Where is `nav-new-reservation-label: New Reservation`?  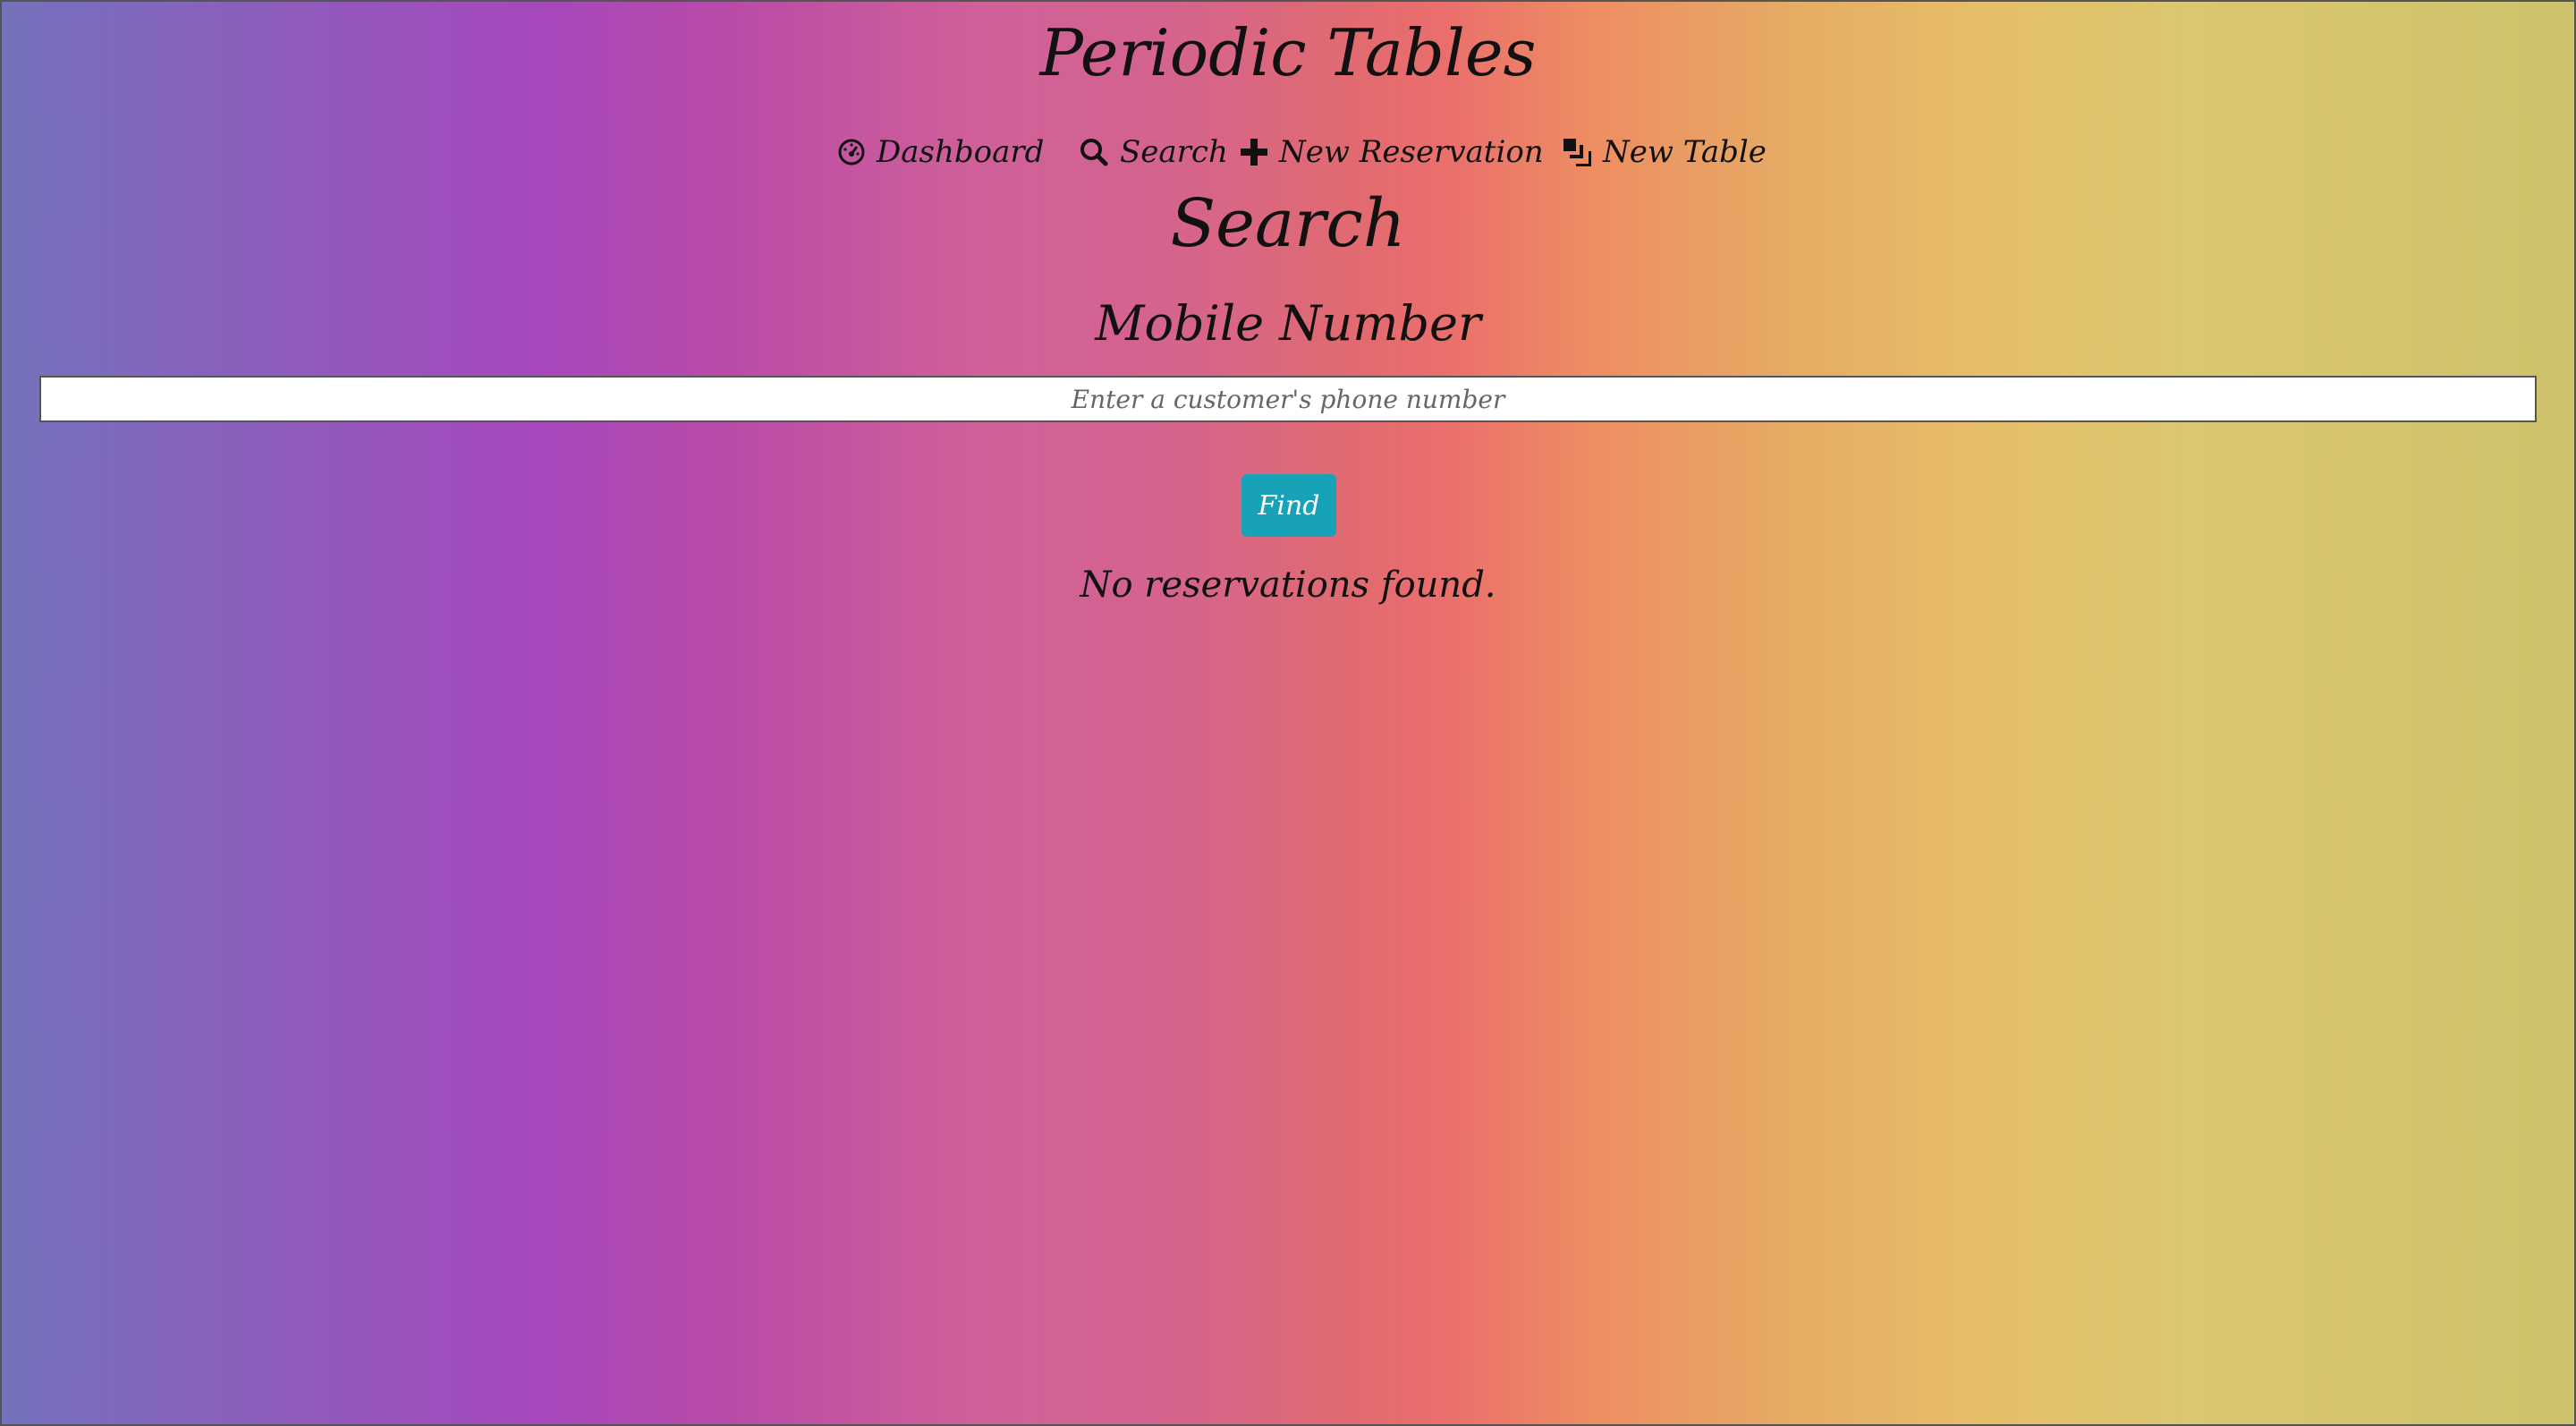 nav-new-reservation-label: New Reservation is located at coordinates (1411, 152).